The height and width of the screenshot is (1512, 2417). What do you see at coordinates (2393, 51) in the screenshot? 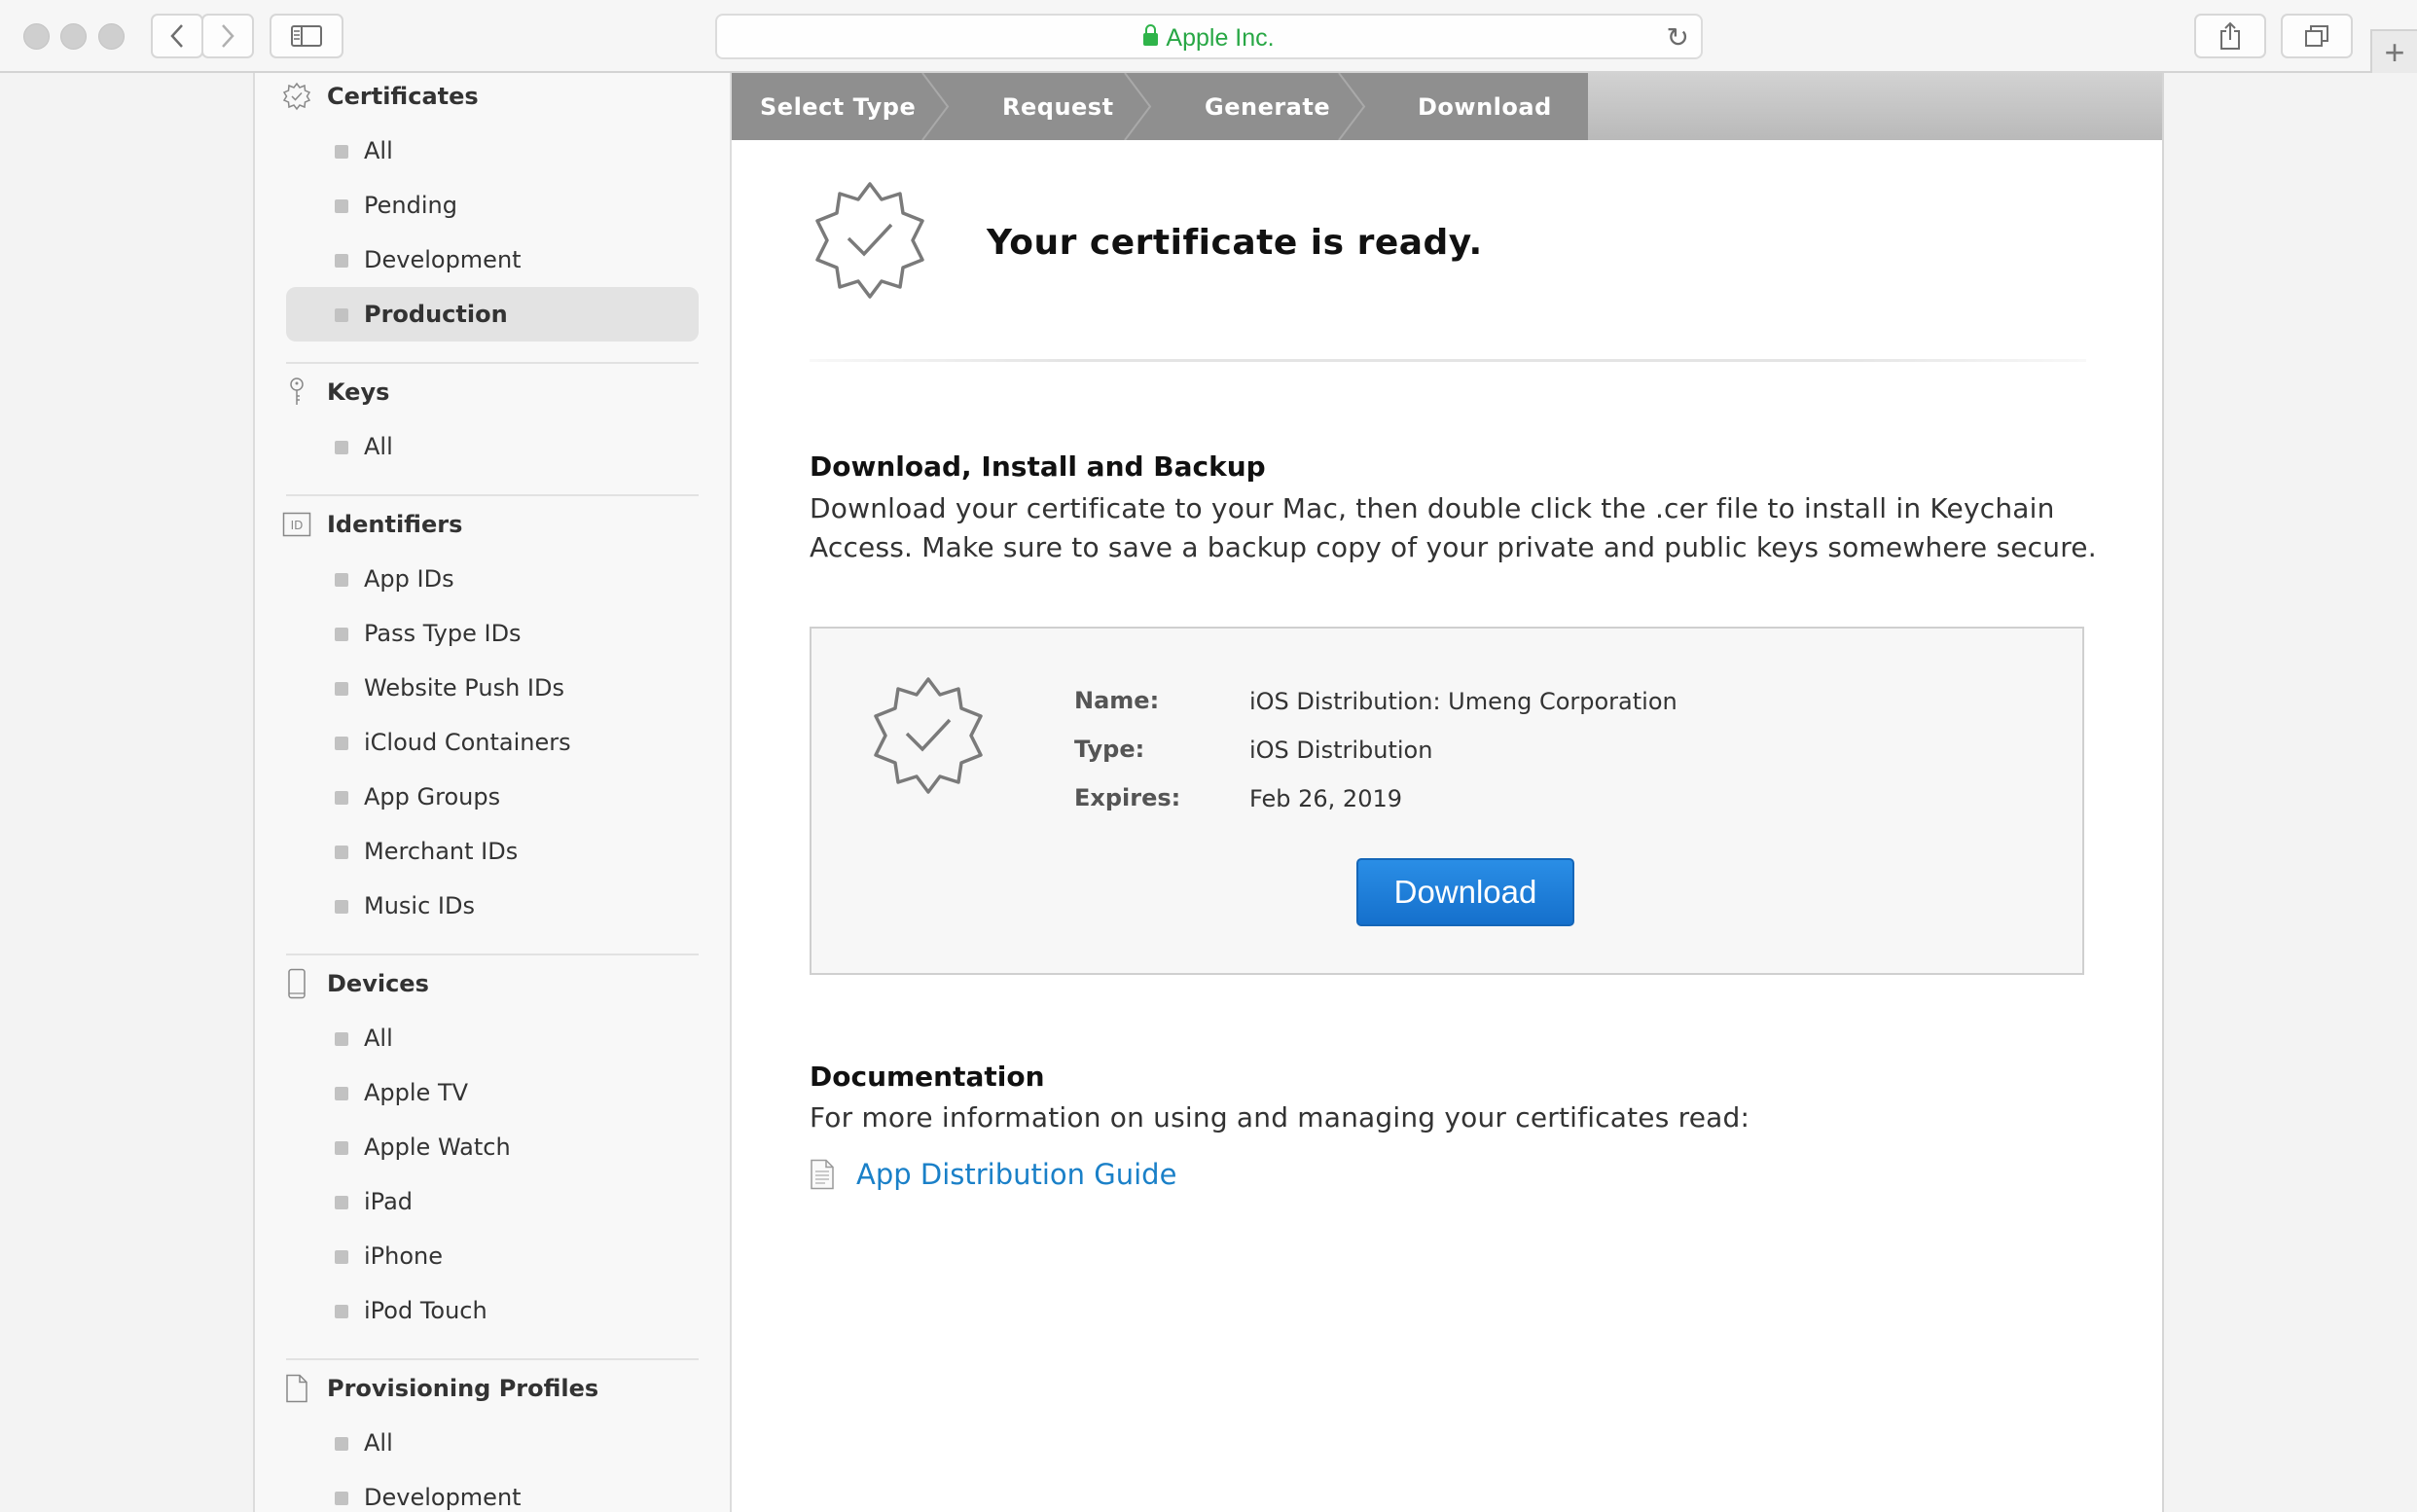
I see `new-tab-button: +` at bounding box center [2393, 51].